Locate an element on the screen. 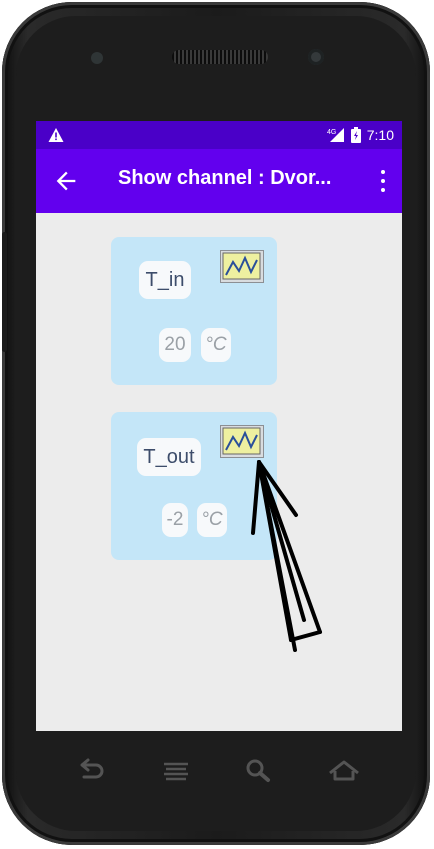 Image resolution: width=434 pixels, height=849 pixels. status-bar: 4G 7:10 is located at coordinates (219, 135).